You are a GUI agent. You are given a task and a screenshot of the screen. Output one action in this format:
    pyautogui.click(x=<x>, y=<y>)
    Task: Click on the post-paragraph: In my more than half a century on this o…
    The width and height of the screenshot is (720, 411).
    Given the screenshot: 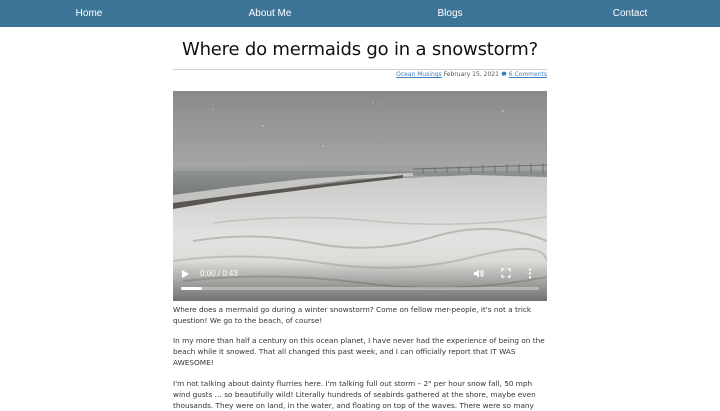 What is the action you would take?
    pyautogui.click(x=359, y=351)
    